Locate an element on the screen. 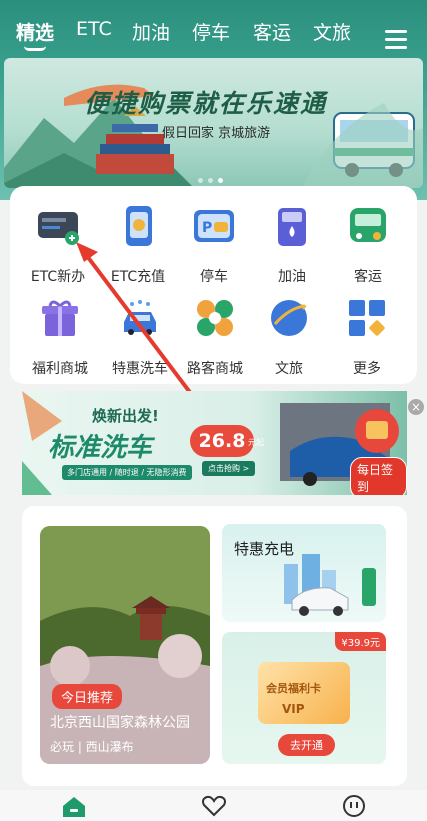  tab-travel: 文旅 is located at coordinates (332, 31).